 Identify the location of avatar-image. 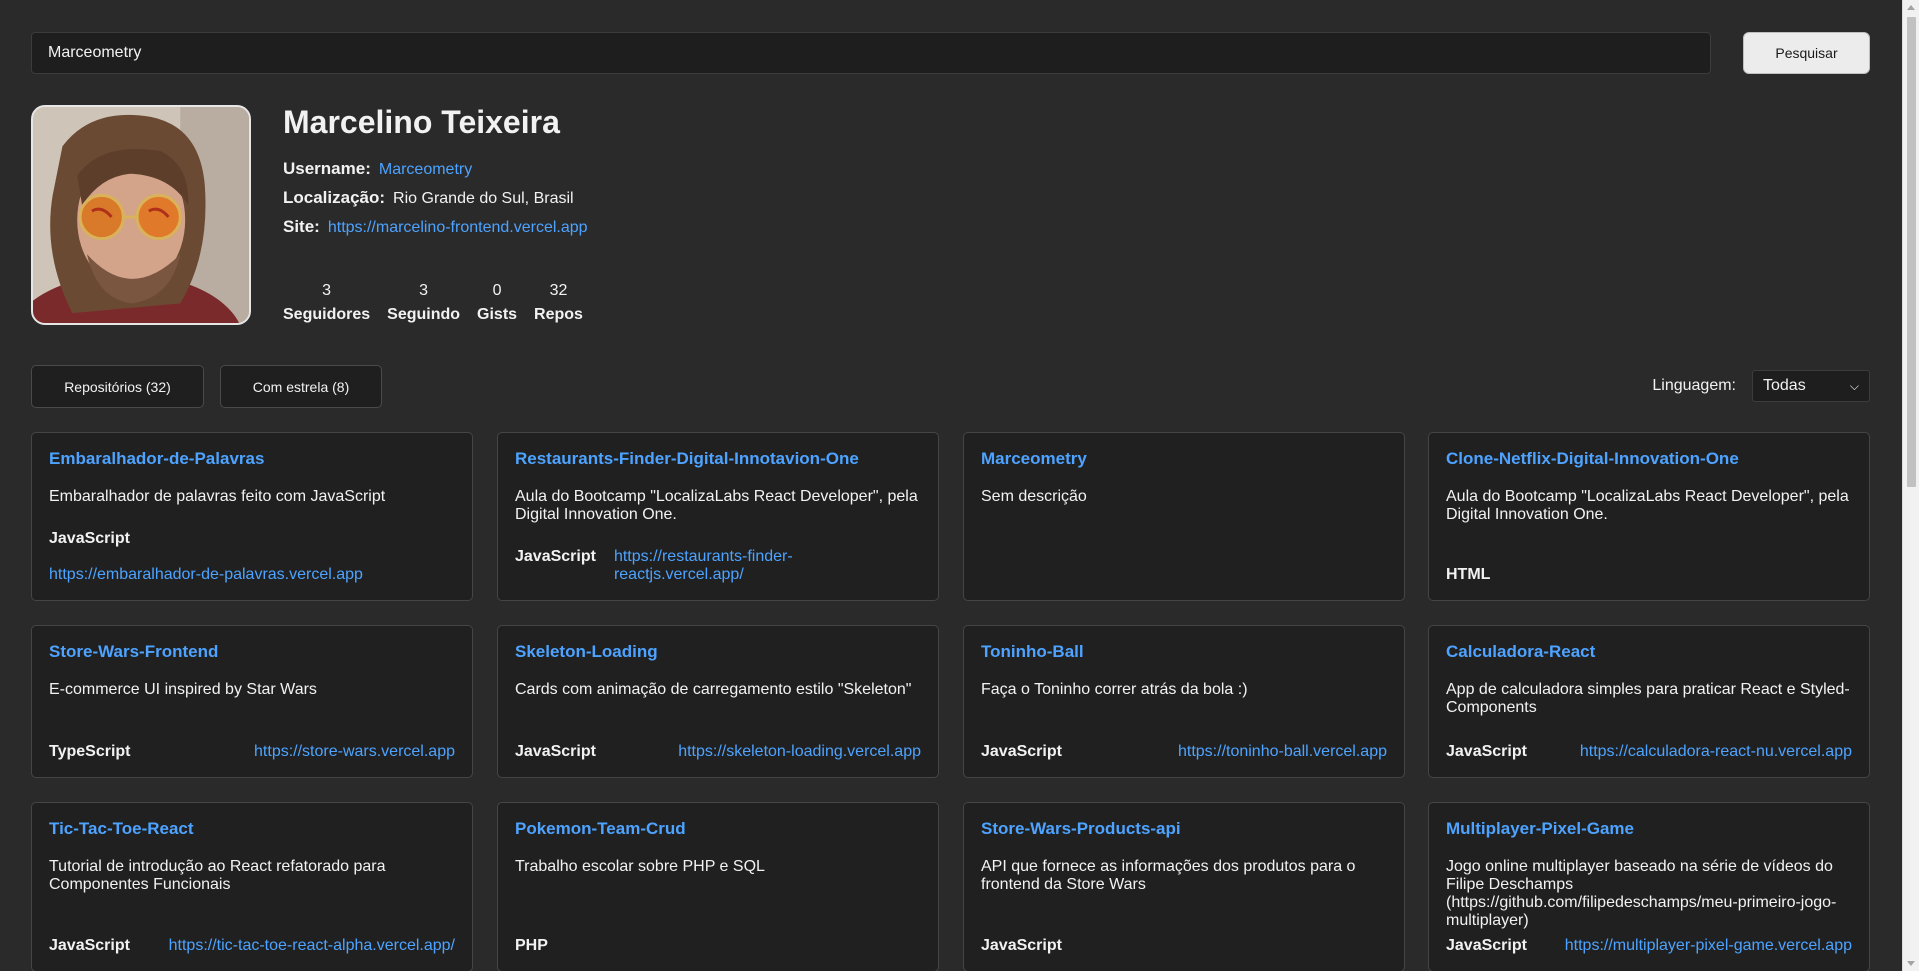
(141, 215).